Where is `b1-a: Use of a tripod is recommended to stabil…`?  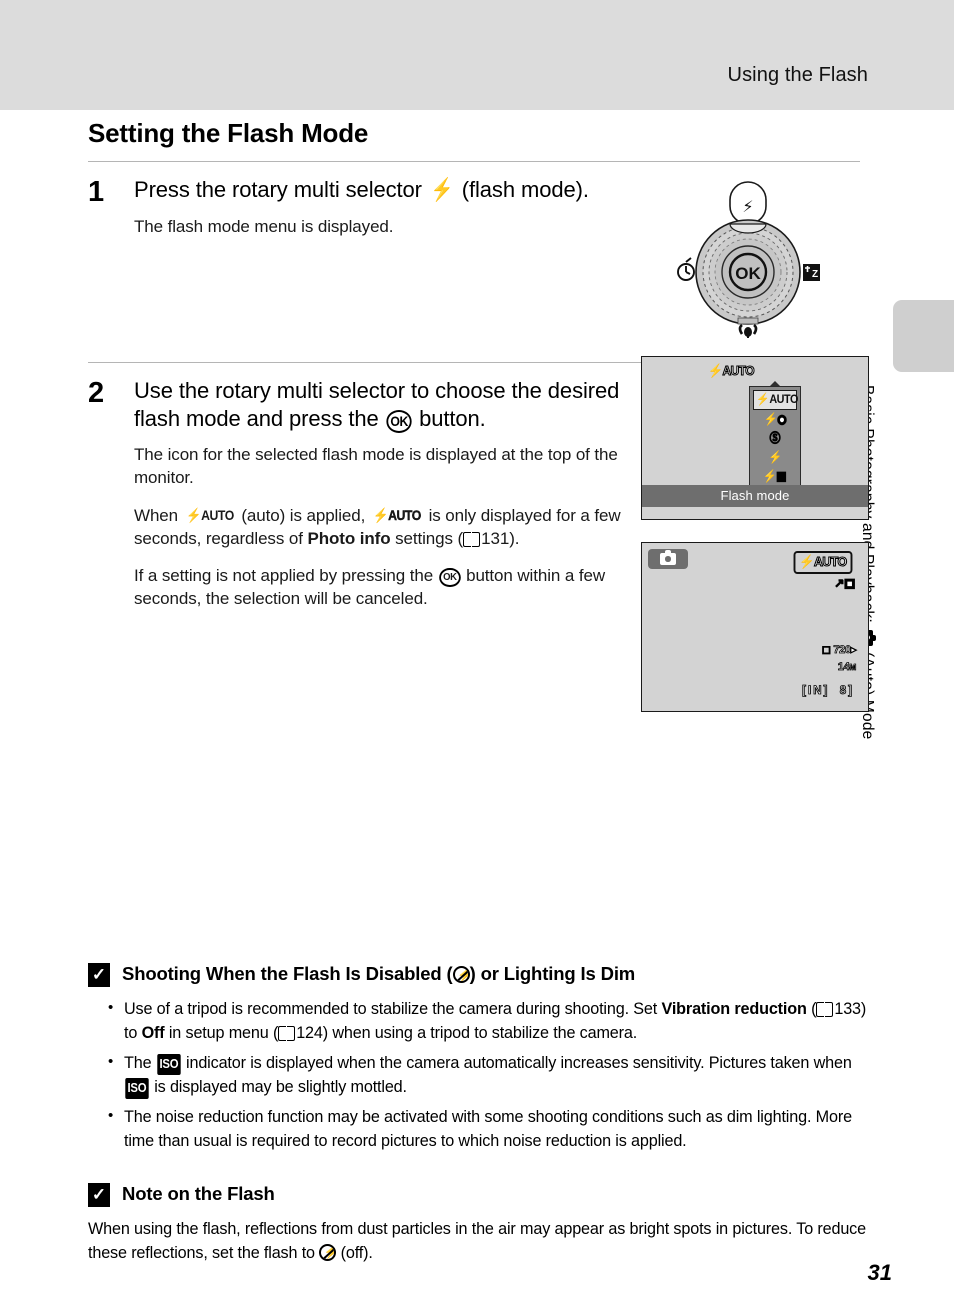 b1-a: Use of a tripod is recommended to stabil… is located at coordinates (391, 1009).